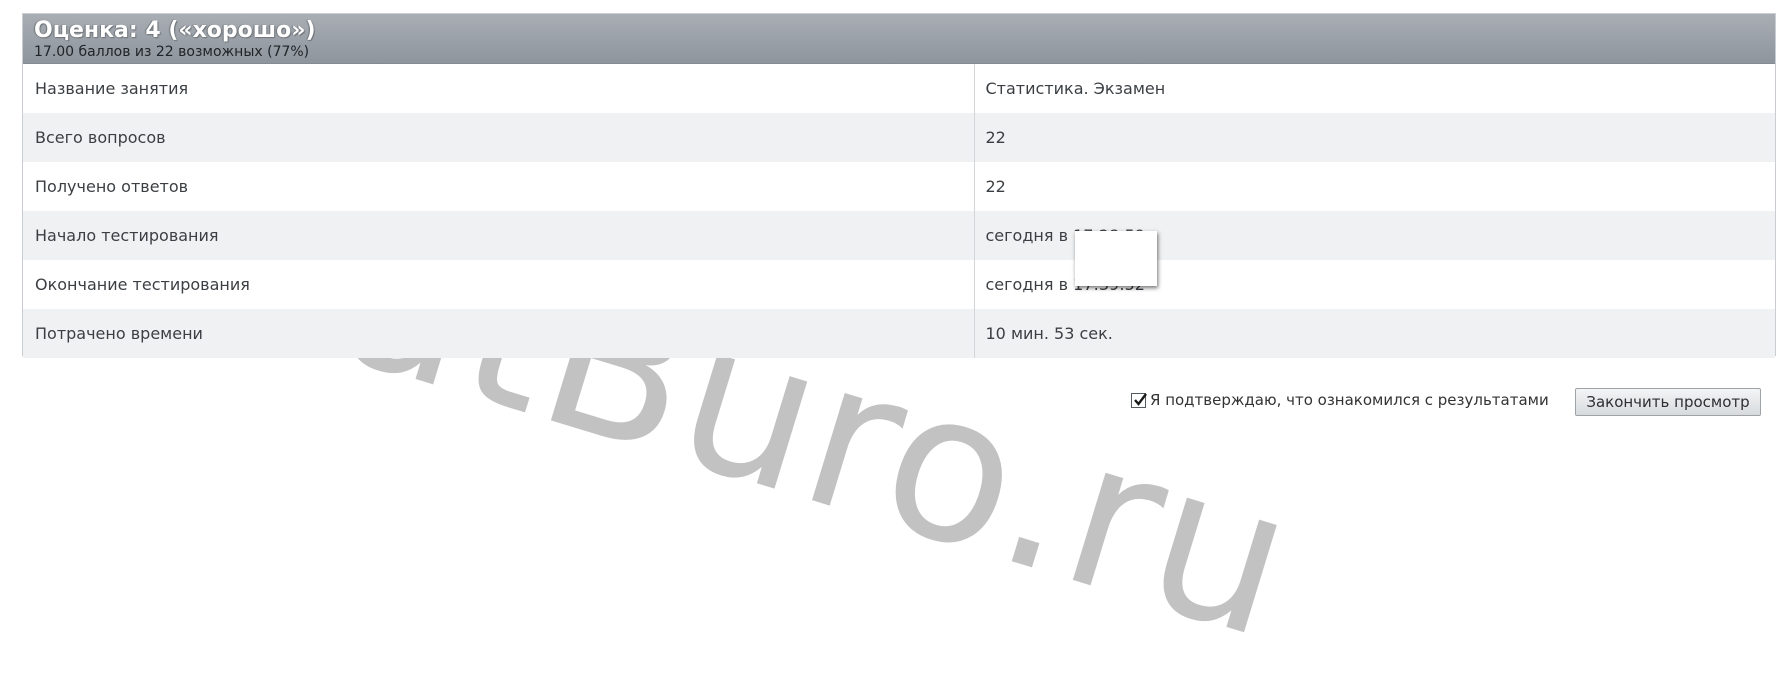 This screenshot has height=685, width=1789. I want to click on finish-review-button: Закончить просмотр, so click(1668, 402).